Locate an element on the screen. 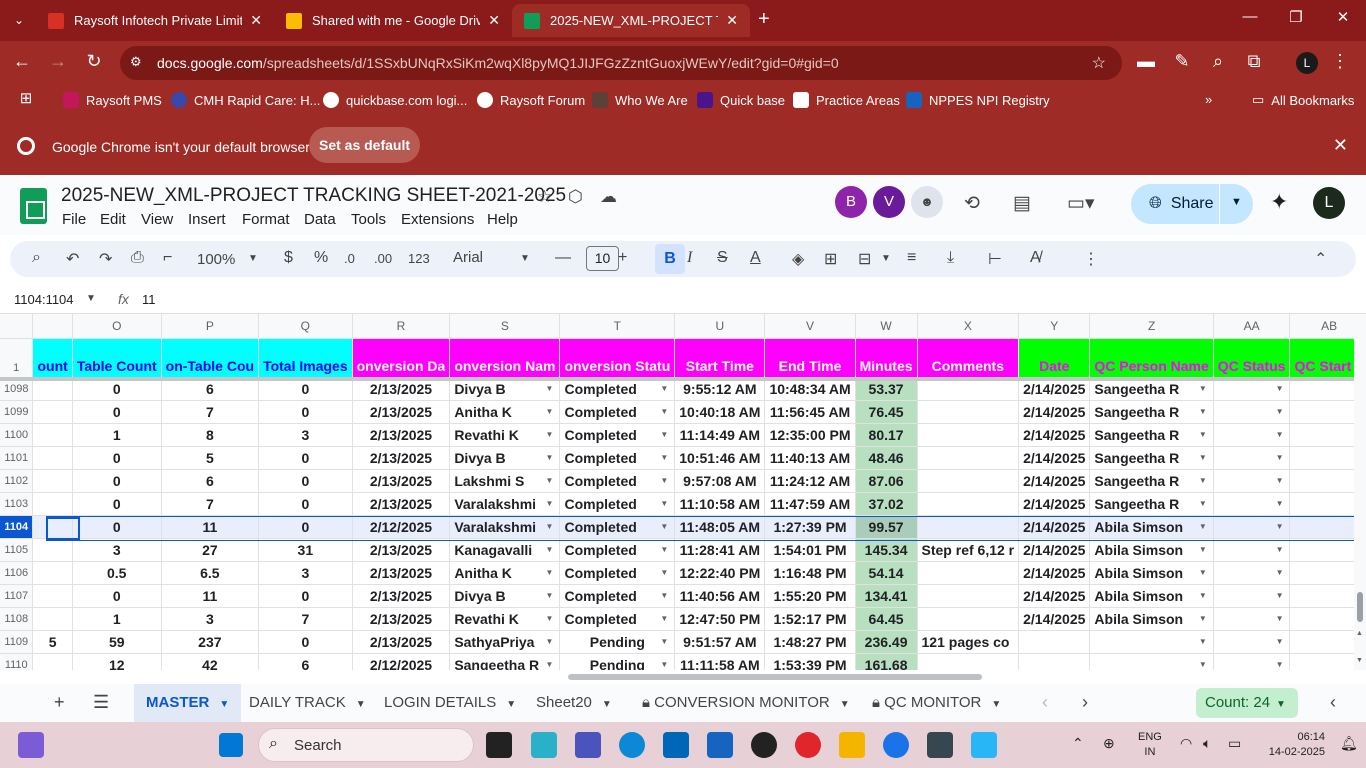  redo-icon: ↷ is located at coordinates (105, 259).